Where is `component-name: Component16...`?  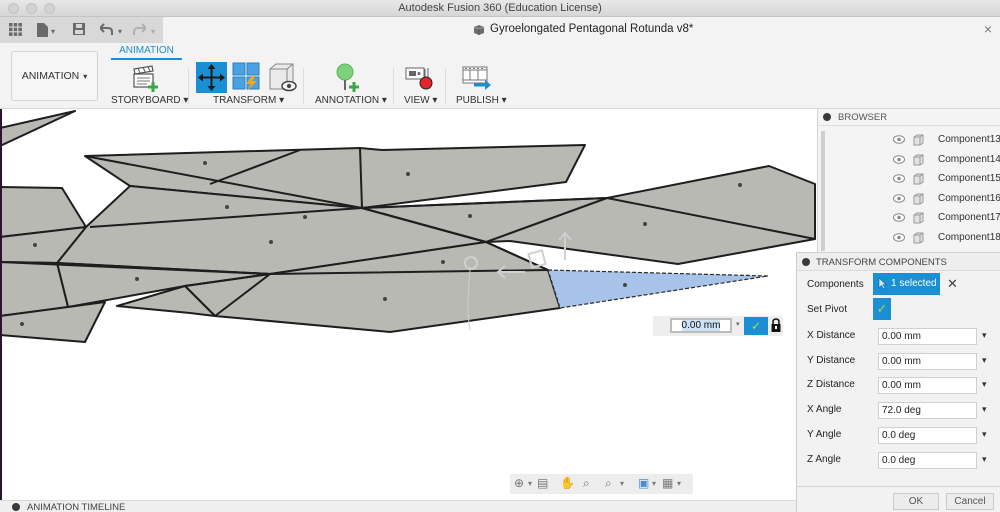
component-name: Component16... is located at coordinates (969, 198).